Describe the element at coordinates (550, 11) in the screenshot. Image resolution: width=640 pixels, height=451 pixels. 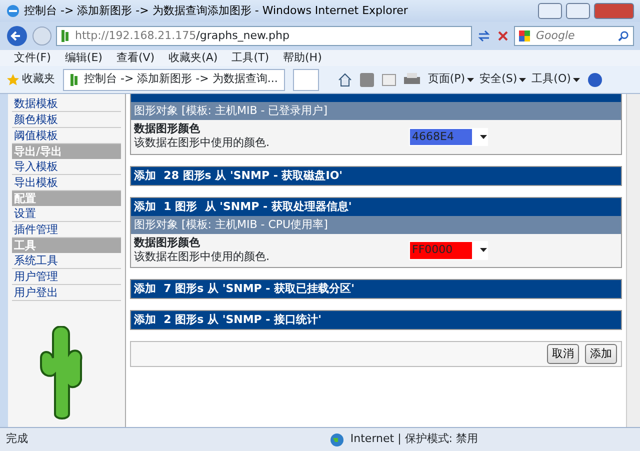
I see `minimize-button` at that location.